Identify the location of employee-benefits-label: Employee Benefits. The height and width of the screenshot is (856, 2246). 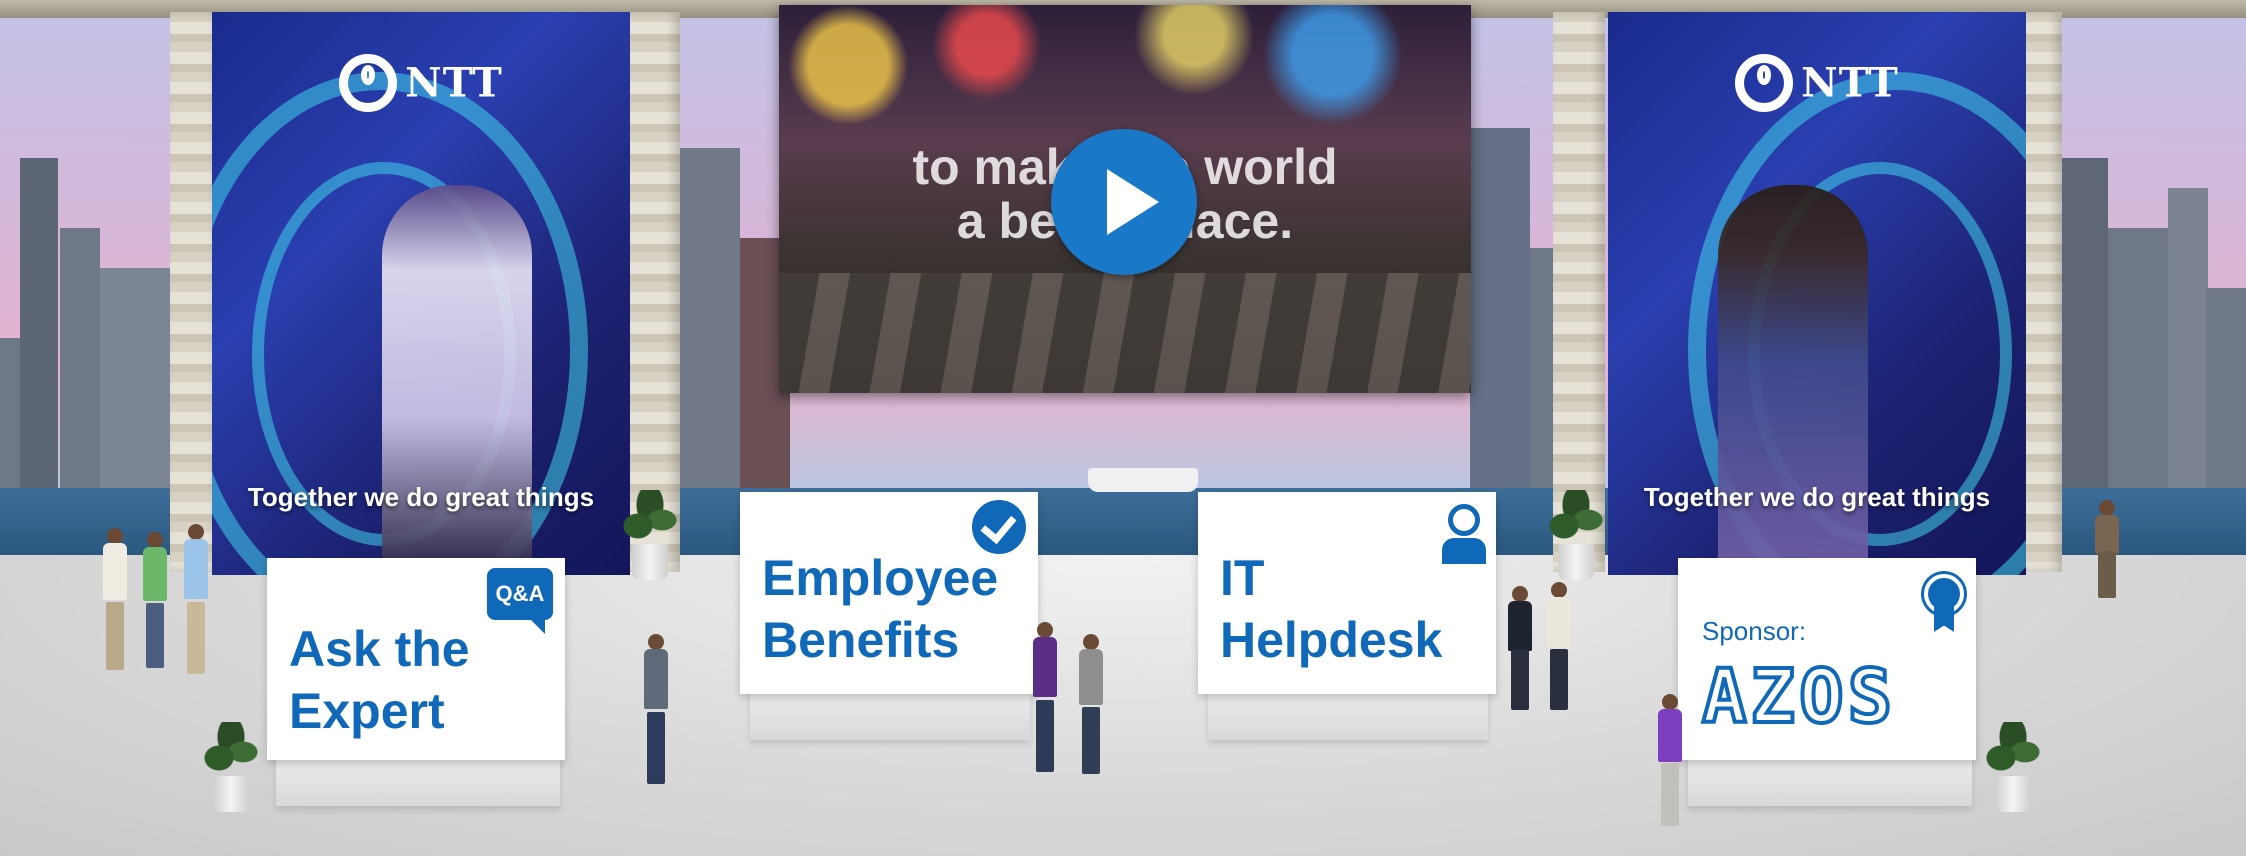
(880, 609).